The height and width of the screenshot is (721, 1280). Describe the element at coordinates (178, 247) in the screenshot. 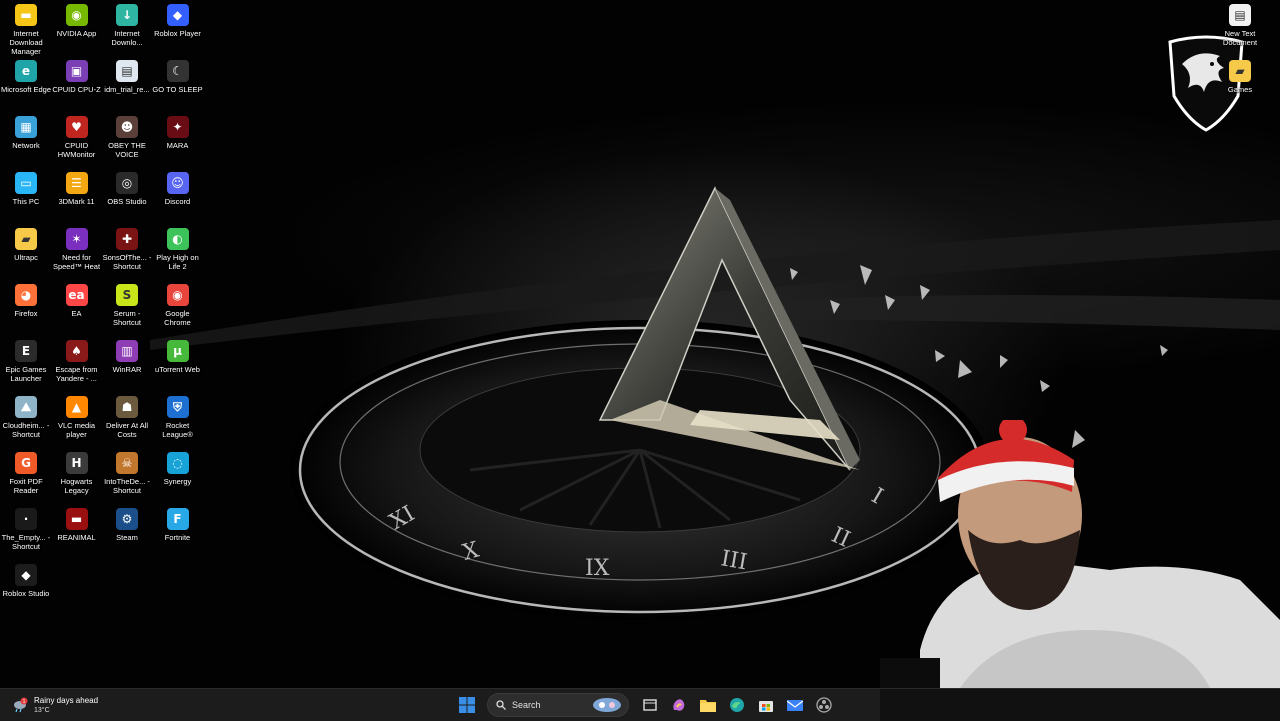

I see `desktop-icon-high-on-life: ◐ Play High on Life 2` at that location.